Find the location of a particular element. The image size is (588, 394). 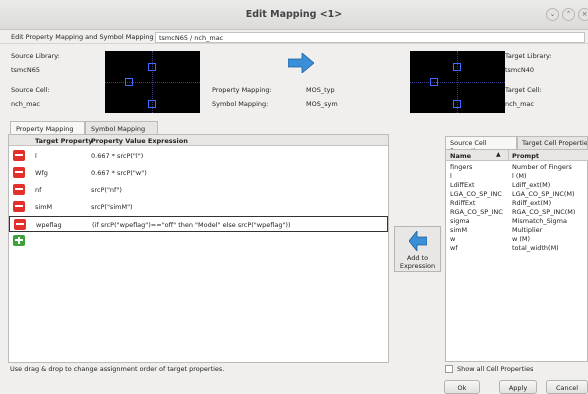

property-prompt: total_width(M) is located at coordinates (535, 248).